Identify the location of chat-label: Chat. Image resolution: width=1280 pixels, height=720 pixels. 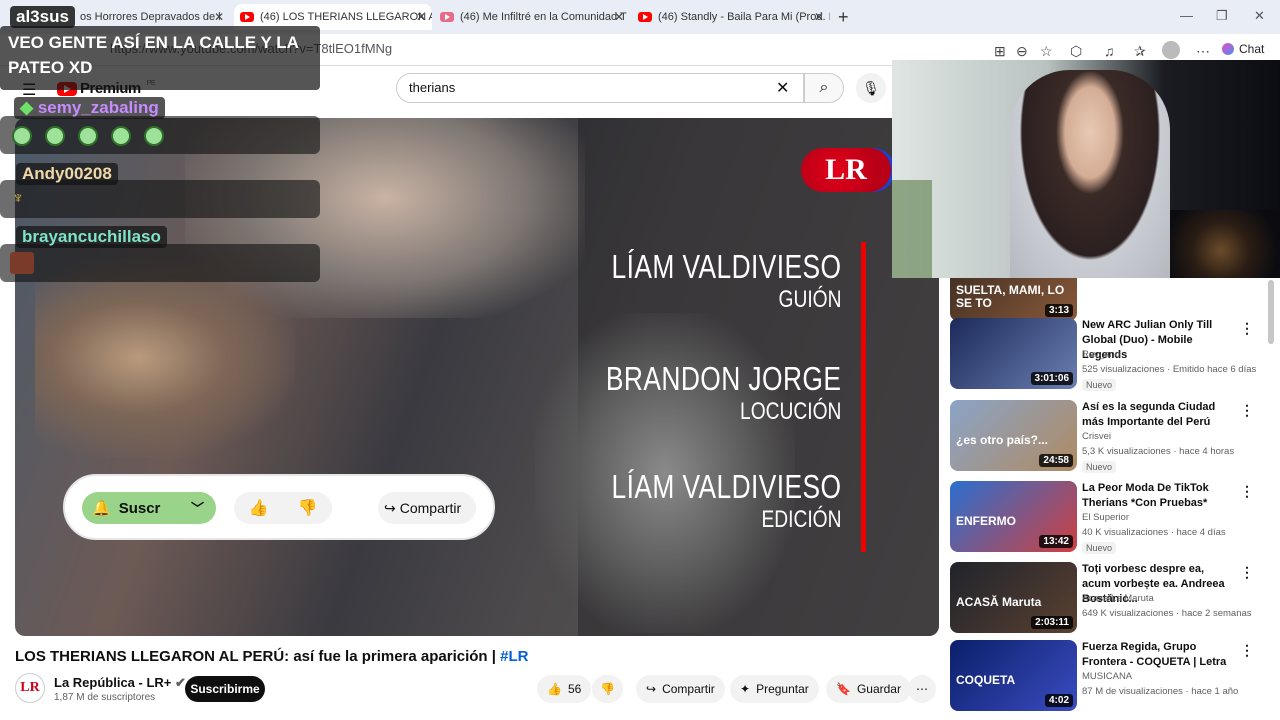
(1252, 49).